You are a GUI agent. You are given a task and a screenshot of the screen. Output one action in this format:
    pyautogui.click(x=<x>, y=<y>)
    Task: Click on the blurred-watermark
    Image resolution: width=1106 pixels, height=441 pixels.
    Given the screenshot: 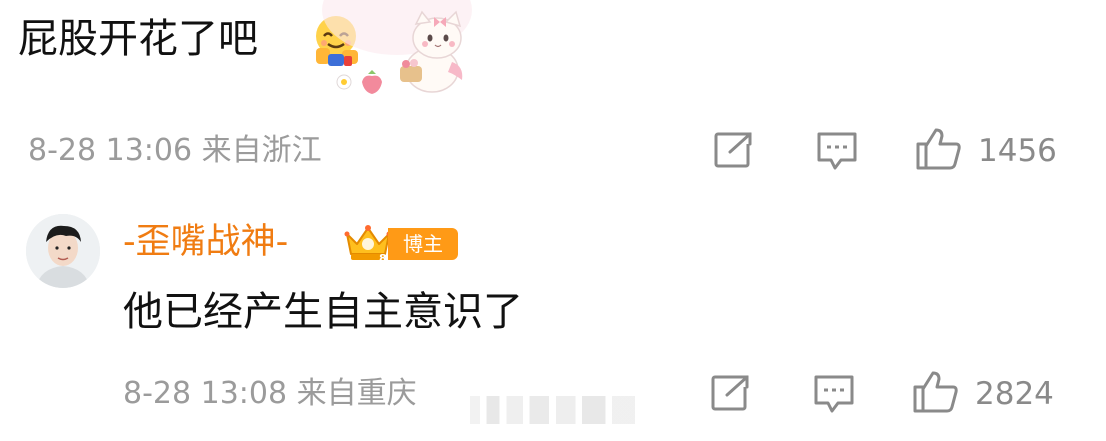 What is the action you would take?
    pyautogui.click(x=552, y=410)
    